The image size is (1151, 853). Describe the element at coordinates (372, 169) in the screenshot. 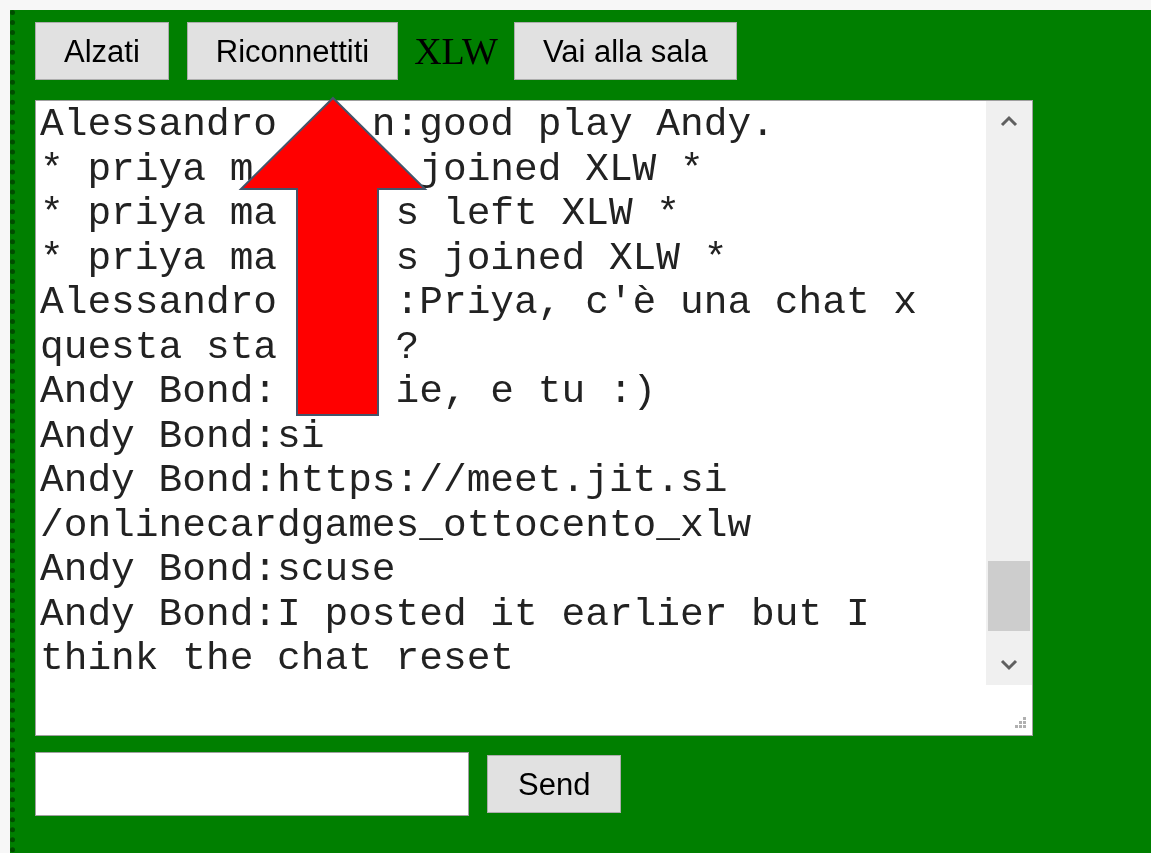

I see `chat-message: * priya m joined XLW *` at that location.